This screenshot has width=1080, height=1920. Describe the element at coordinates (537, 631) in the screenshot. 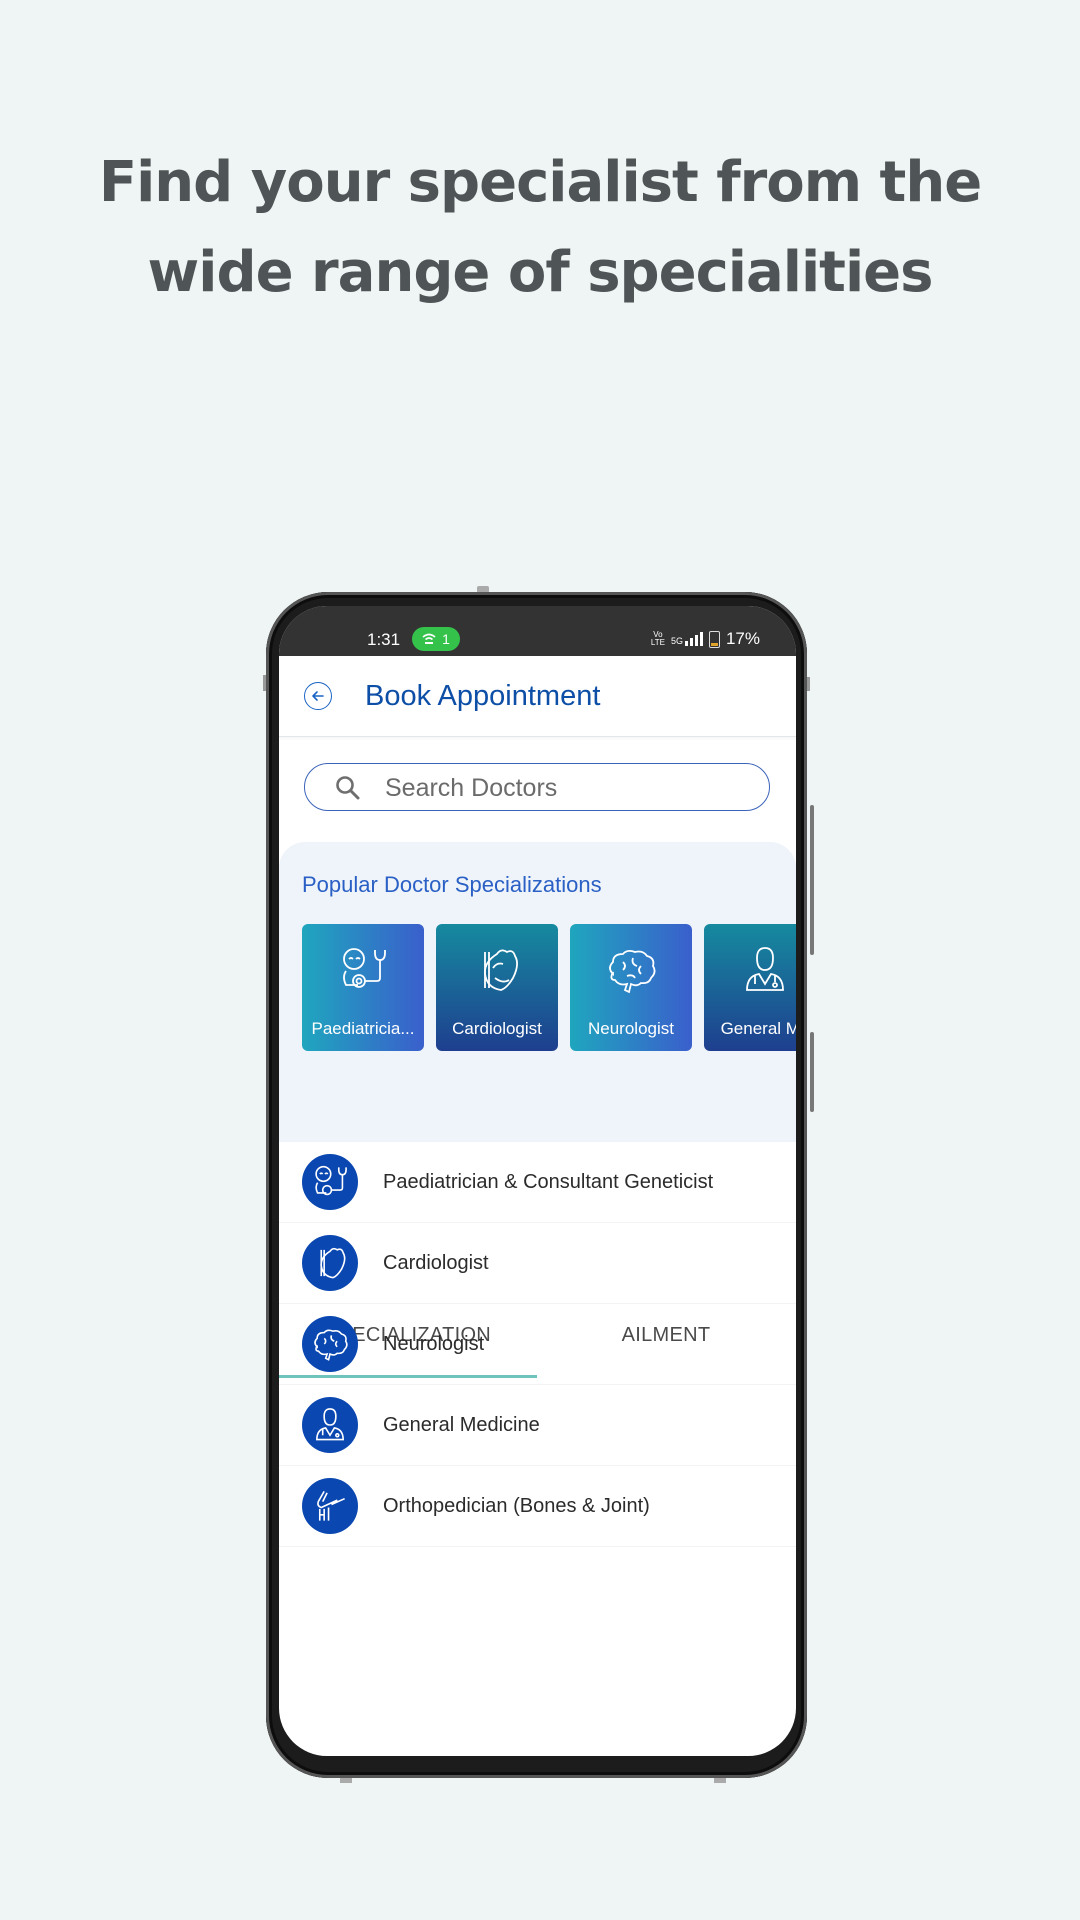

I see `status-bar: 1:31 1 Vo LTE 5G 17%` at that location.